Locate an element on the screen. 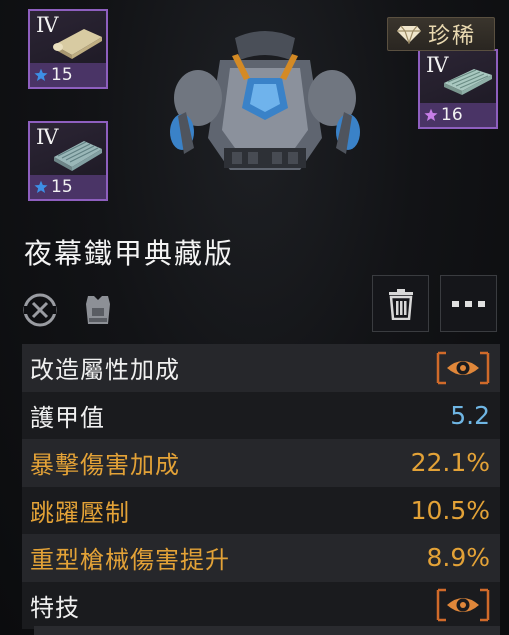 This screenshot has width=509, height=635. rarity-label: 珍稀 is located at coordinates (452, 36).